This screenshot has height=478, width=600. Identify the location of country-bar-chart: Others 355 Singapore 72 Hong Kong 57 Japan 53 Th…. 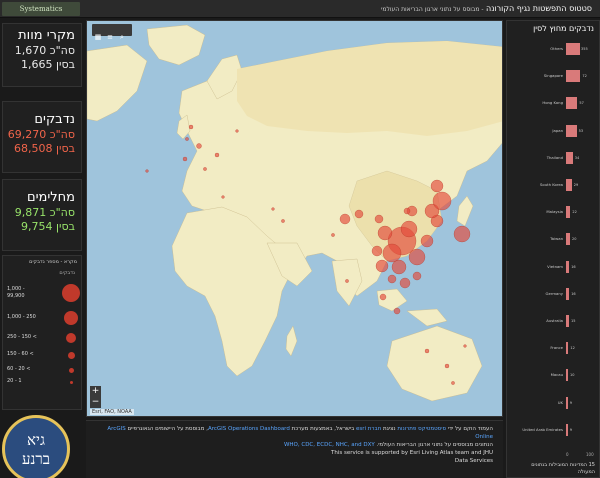
(553, 251).